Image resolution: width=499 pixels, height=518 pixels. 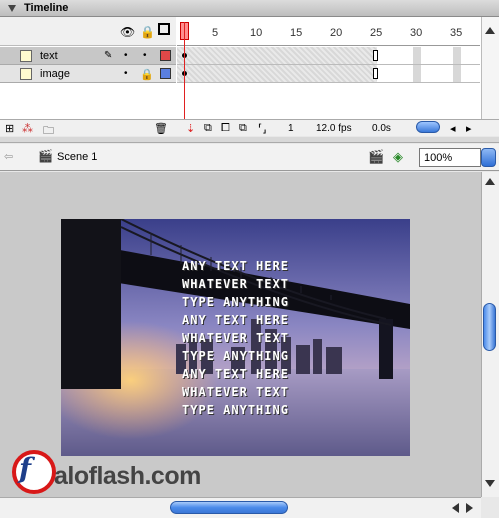 I want to click on timeline-scrollbar, so click(x=490, y=68).